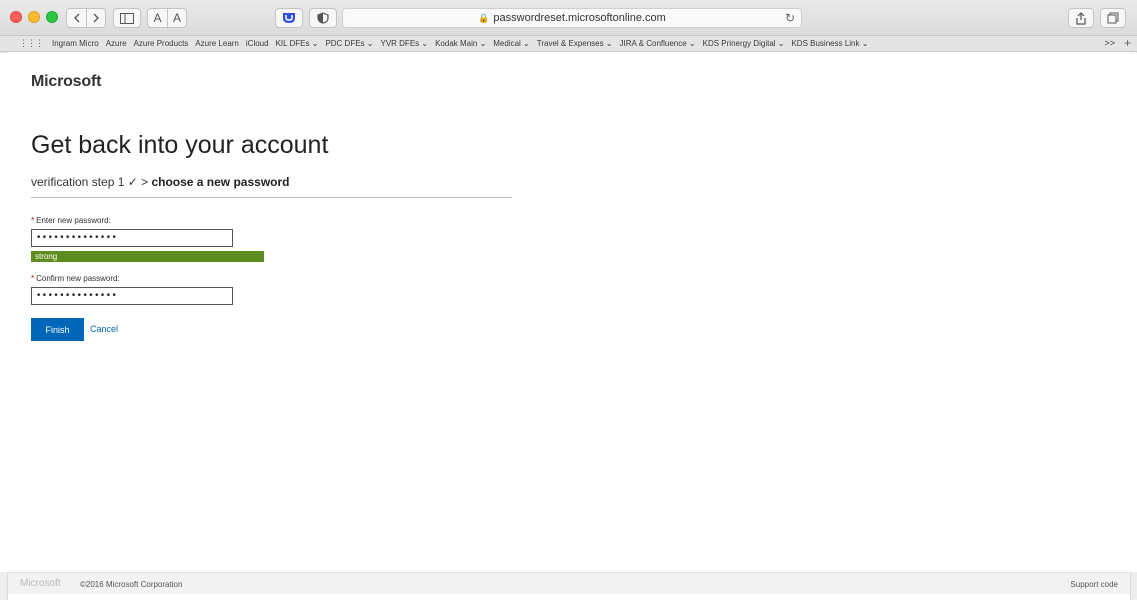 The height and width of the screenshot is (600, 1137). Describe the element at coordinates (297, 43) in the screenshot. I see `bookmark-item: KIL DFEs ⌄` at that location.